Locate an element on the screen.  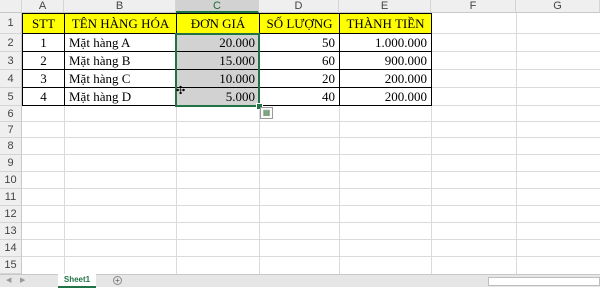
header-cell-stt: STT is located at coordinates (43, 23).